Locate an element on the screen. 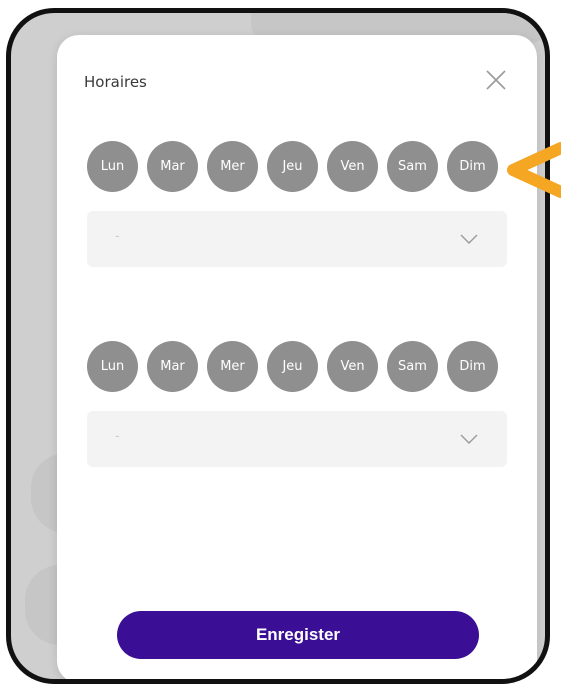 The image size is (561, 691). modal-title: Horaires is located at coordinates (115, 82).